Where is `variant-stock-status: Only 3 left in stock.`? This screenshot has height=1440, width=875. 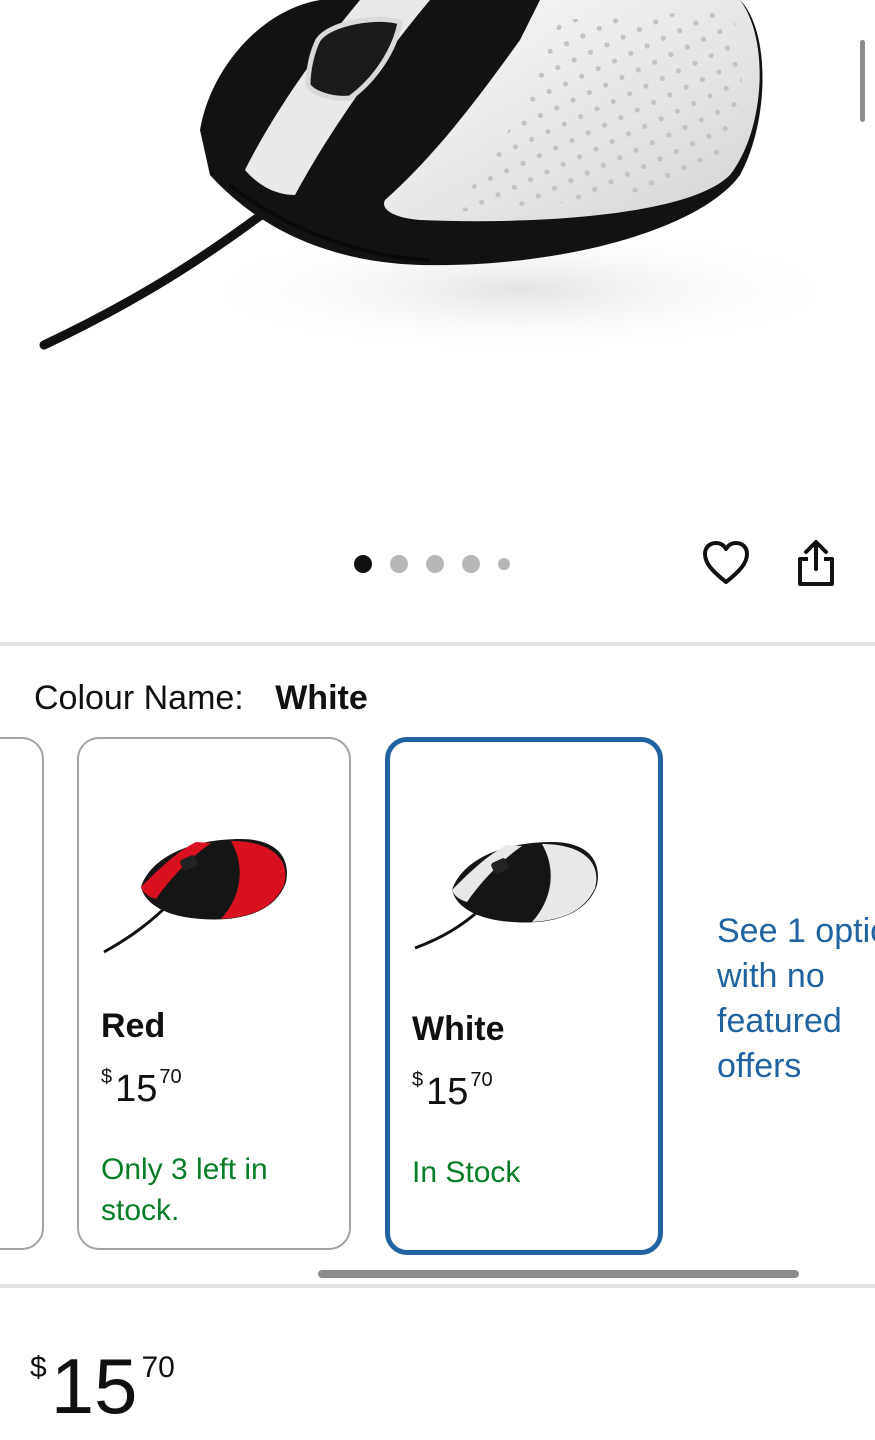 variant-stock-status: Only 3 left in stock. is located at coordinates (184, 1190).